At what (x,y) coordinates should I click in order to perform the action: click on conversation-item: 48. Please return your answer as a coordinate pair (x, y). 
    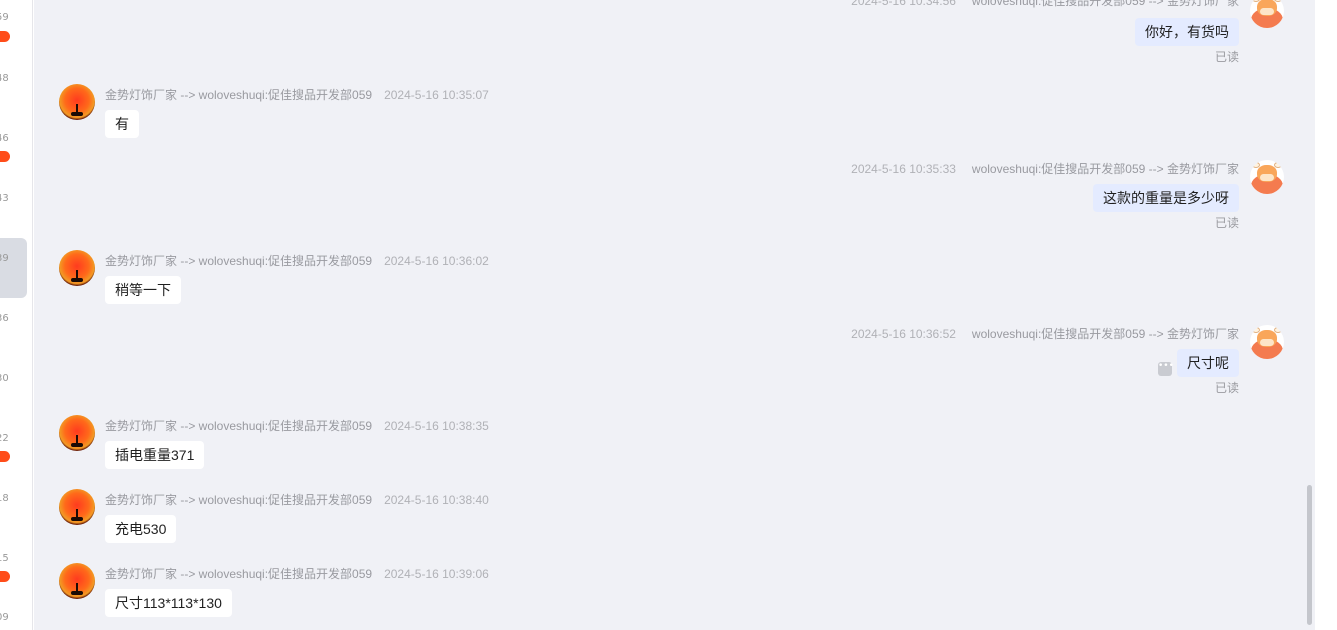
    Looking at the image, I should click on (16, 90).